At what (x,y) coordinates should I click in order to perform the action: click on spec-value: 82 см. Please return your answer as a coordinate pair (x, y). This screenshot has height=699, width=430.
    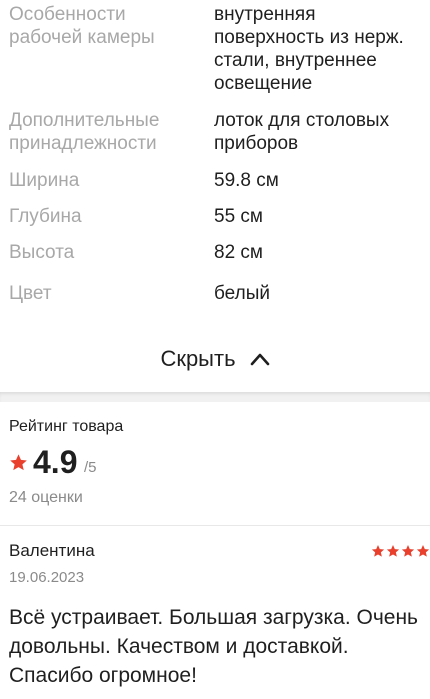
    Looking at the image, I should click on (238, 252).